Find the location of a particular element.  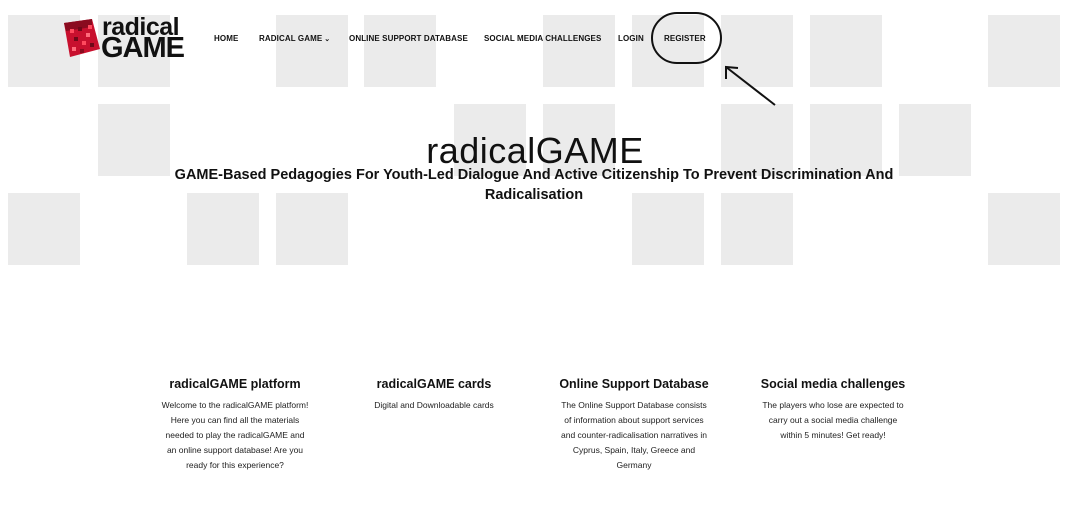

feature-title: radicalGAME cards is located at coordinates (434, 384).